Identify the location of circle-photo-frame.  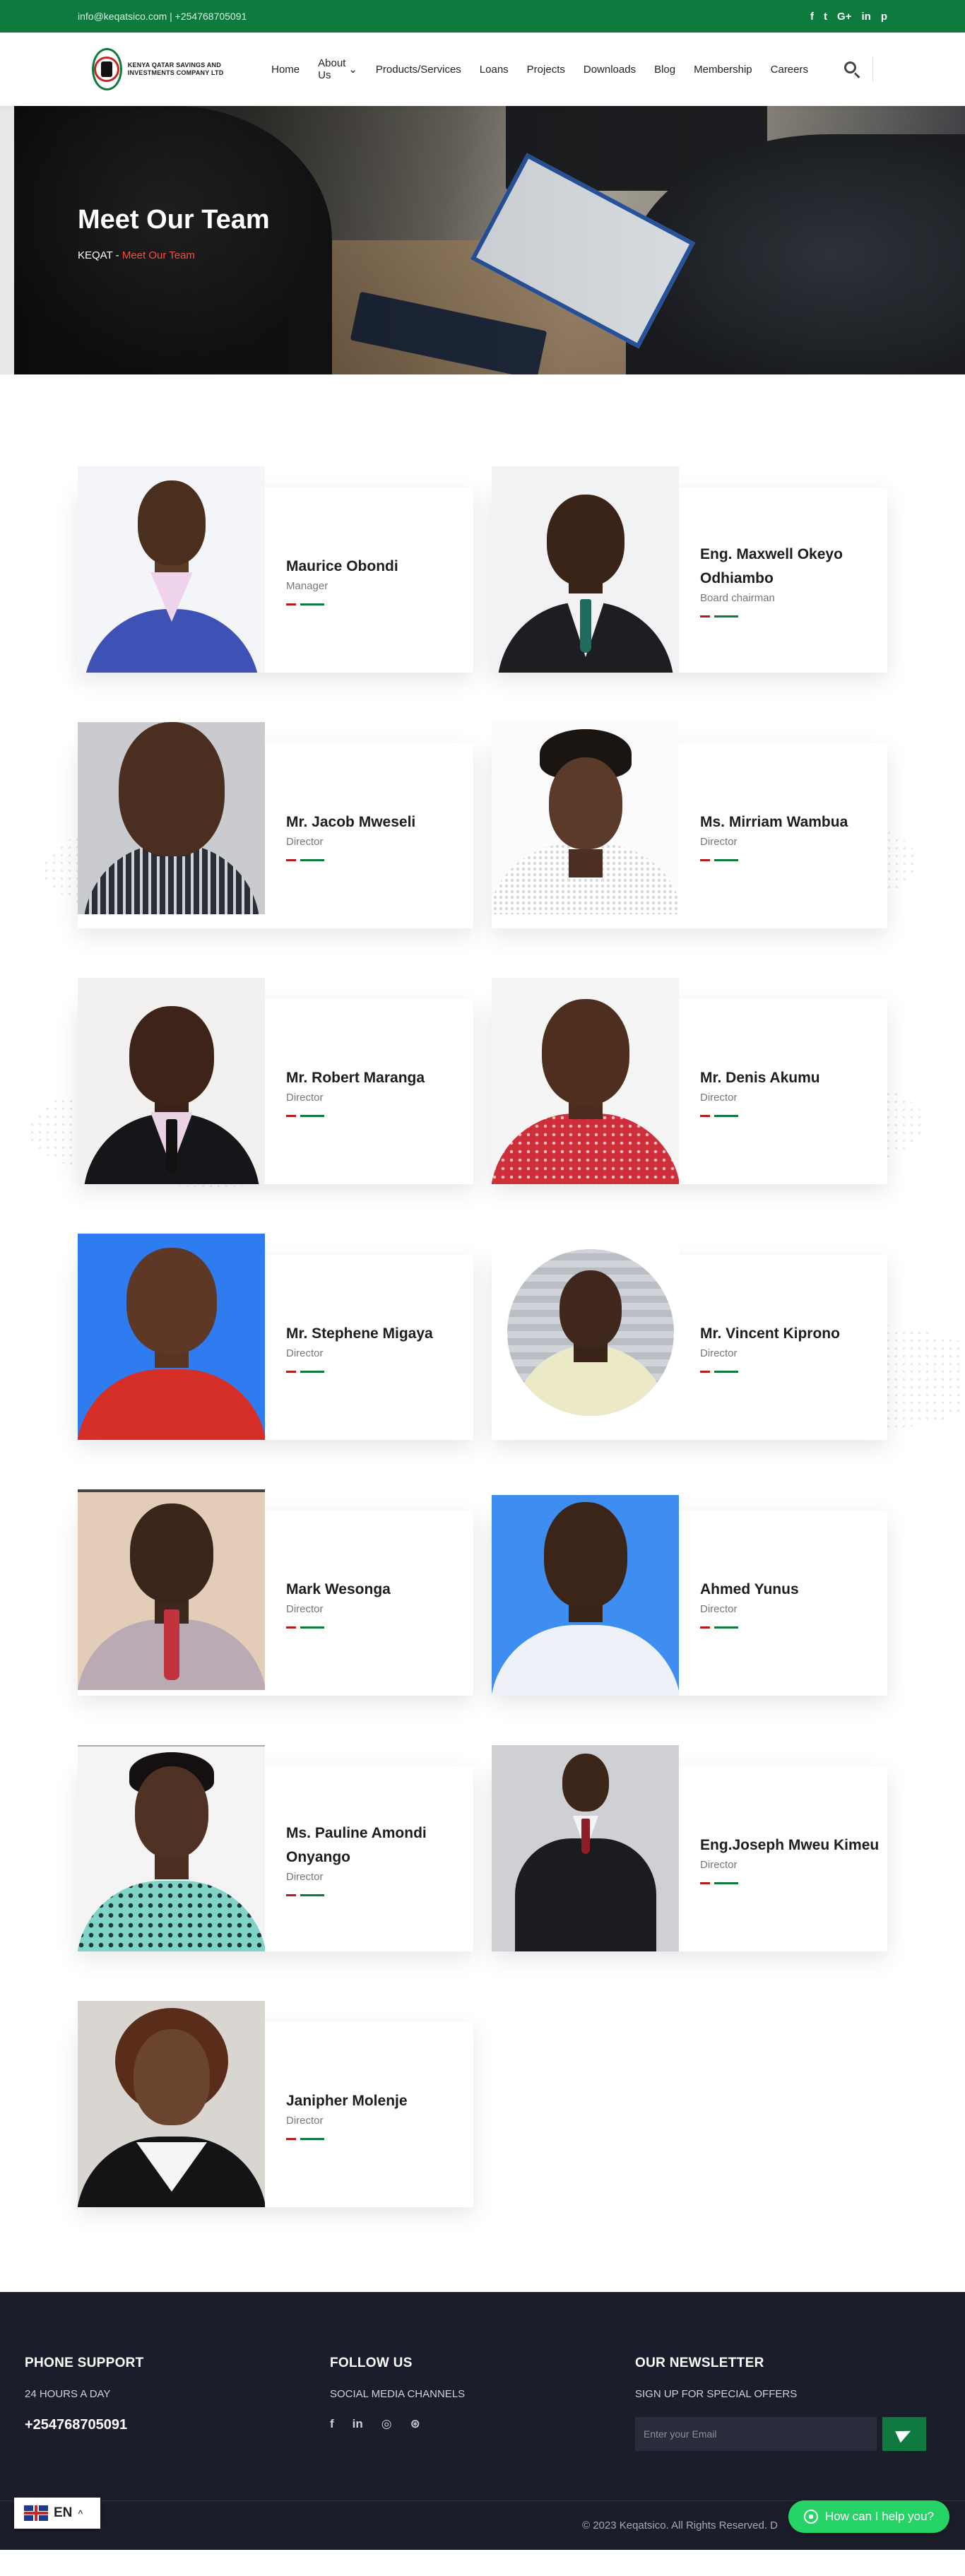
(590, 1332).